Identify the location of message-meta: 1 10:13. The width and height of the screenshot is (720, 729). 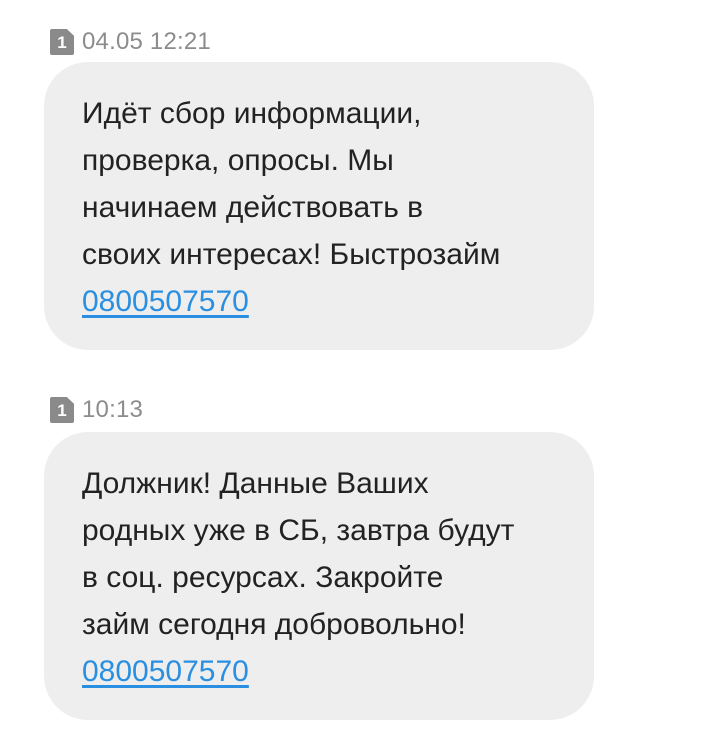
(97, 409).